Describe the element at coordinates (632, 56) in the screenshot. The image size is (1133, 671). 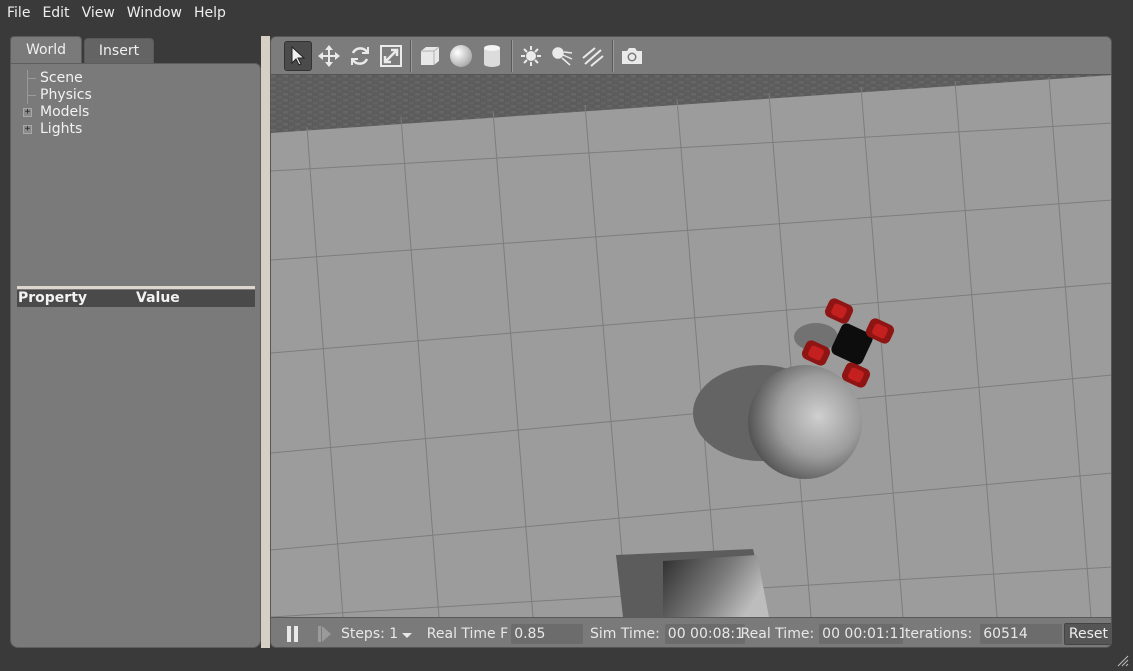
I see `screenshot-icon` at that location.